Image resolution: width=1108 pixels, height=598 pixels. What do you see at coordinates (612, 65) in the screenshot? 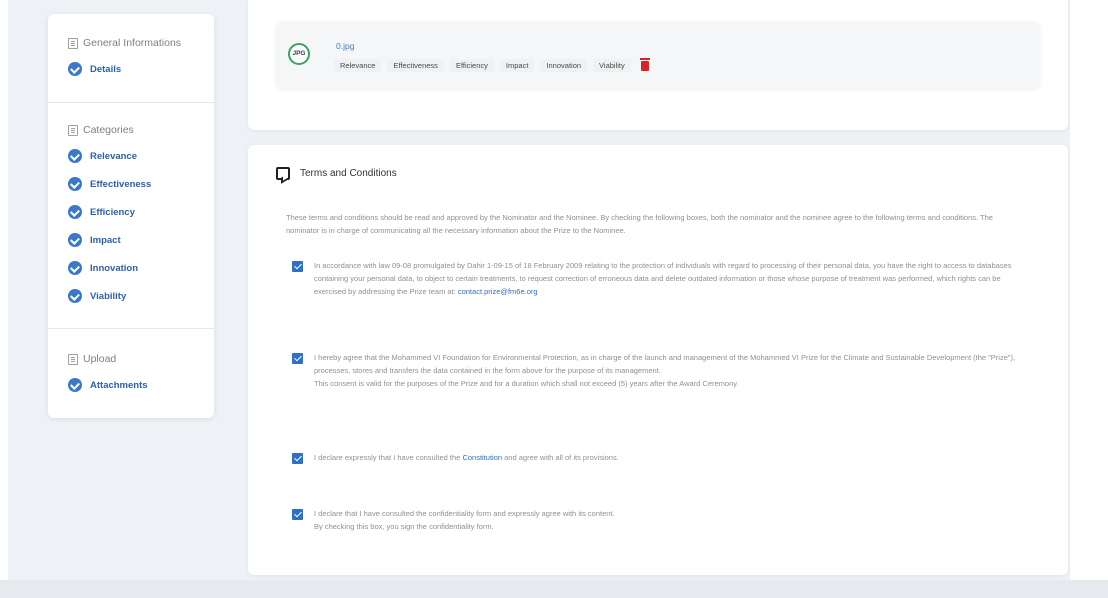
I see `tag-viability: Viability` at bounding box center [612, 65].